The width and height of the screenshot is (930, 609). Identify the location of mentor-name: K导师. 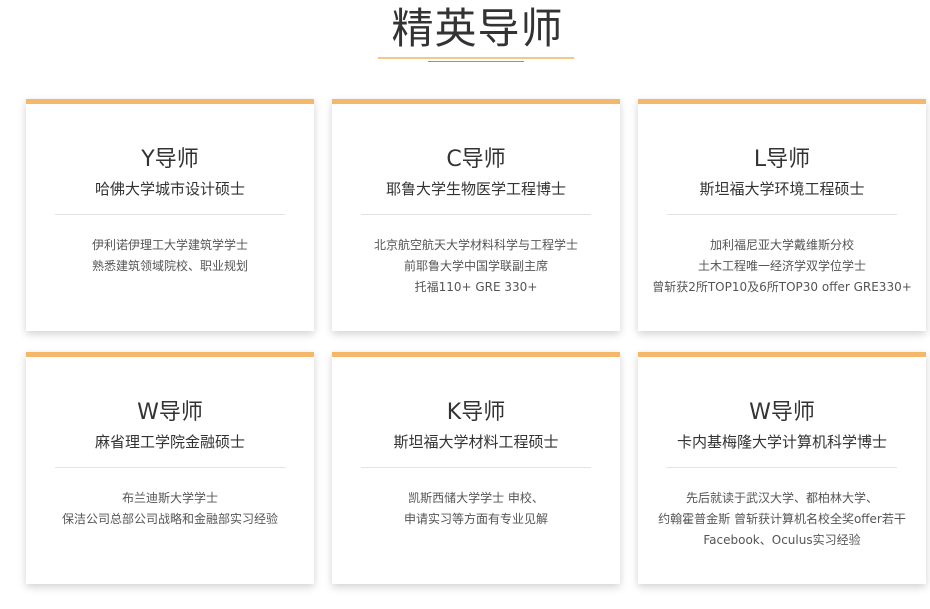
(476, 412).